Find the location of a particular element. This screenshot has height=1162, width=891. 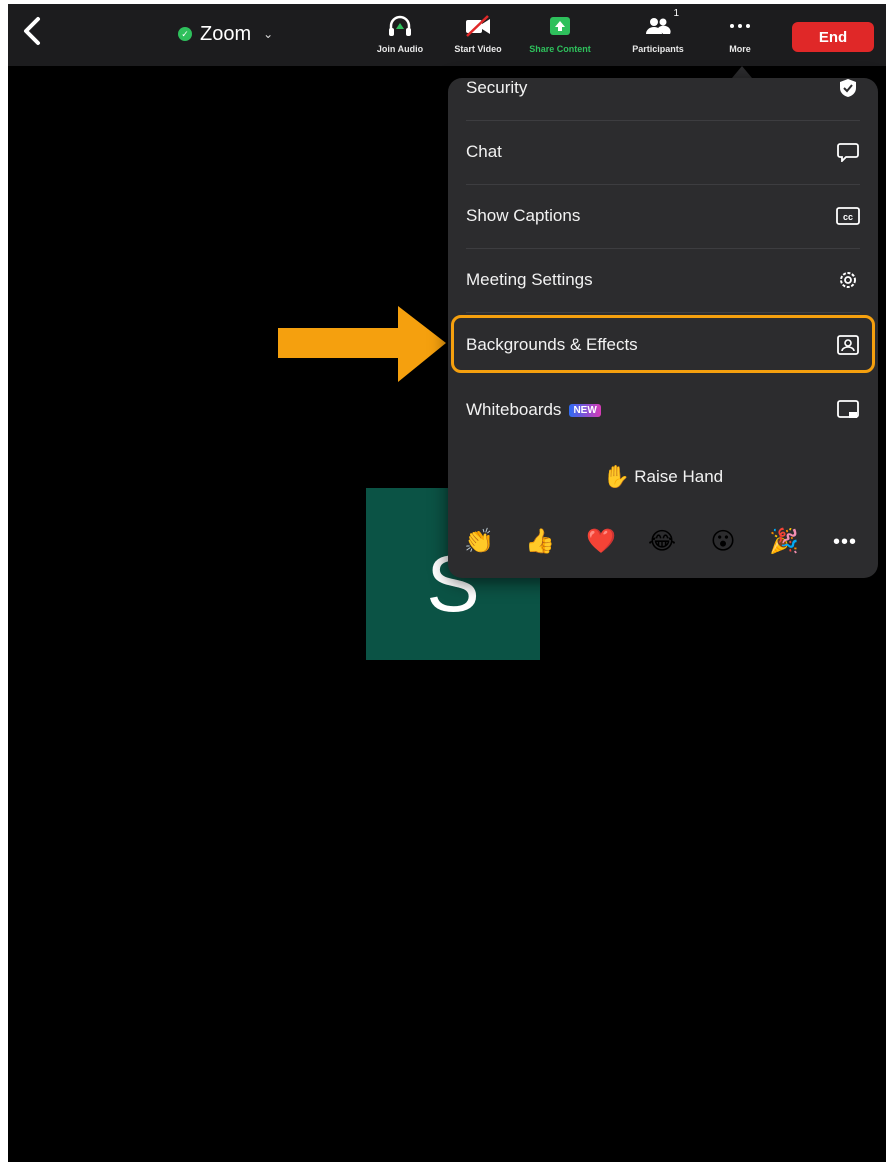

chevron-down-icon: ⌄ is located at coordinates (268, 34).